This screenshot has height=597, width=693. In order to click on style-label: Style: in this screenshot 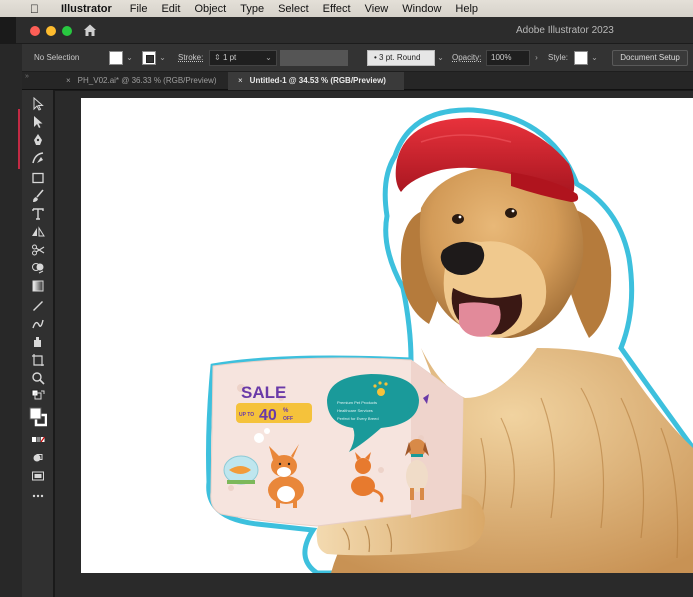, I will do `click(558, 57)`.